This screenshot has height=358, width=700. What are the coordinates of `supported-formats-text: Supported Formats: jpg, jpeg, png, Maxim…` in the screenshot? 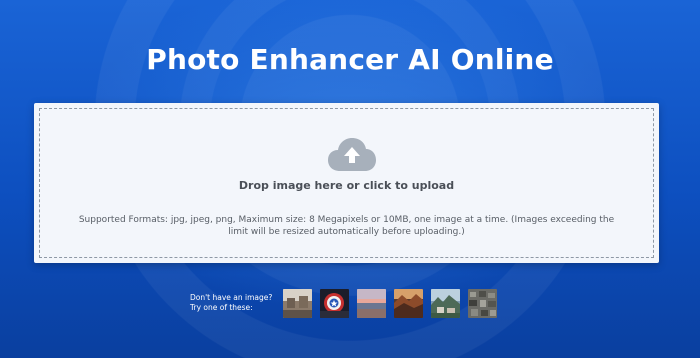 It's located at (346, 226).